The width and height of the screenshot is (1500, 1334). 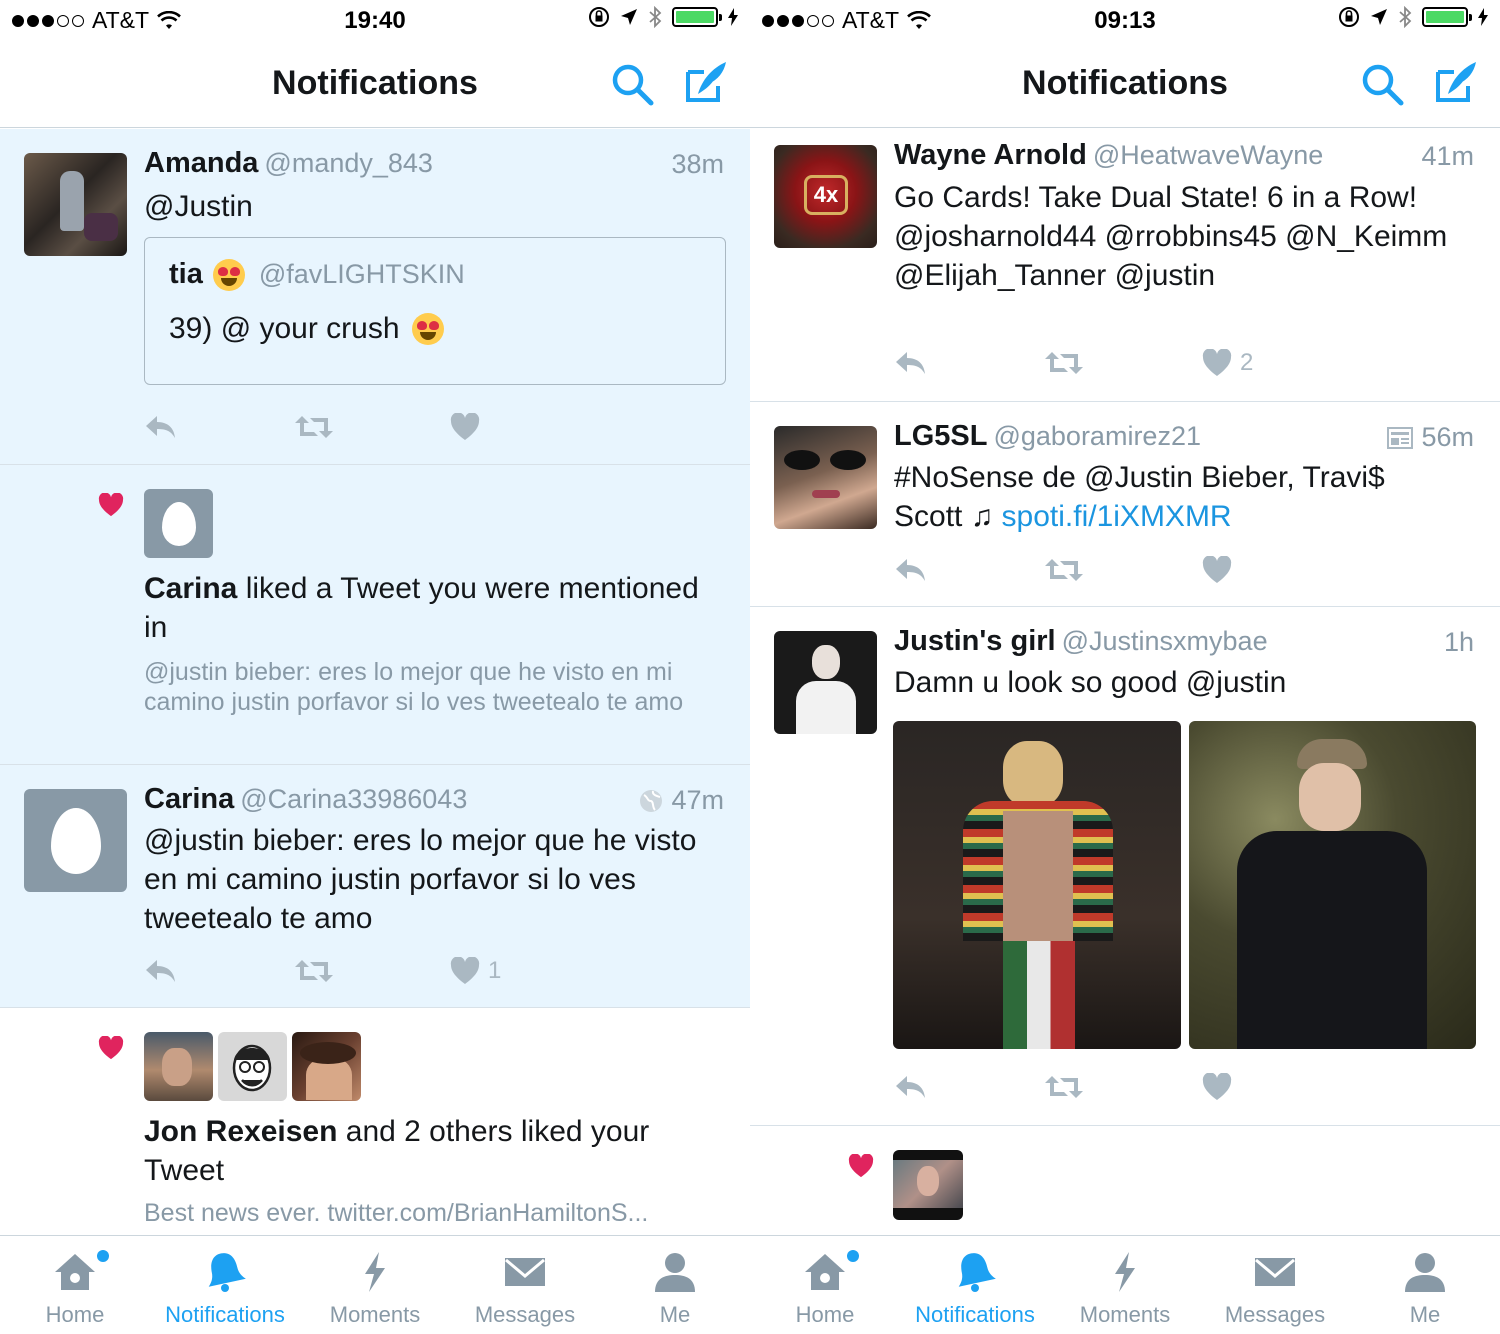 I want to click on author-name: Wayne Arnold, so click(x=990, y=155).